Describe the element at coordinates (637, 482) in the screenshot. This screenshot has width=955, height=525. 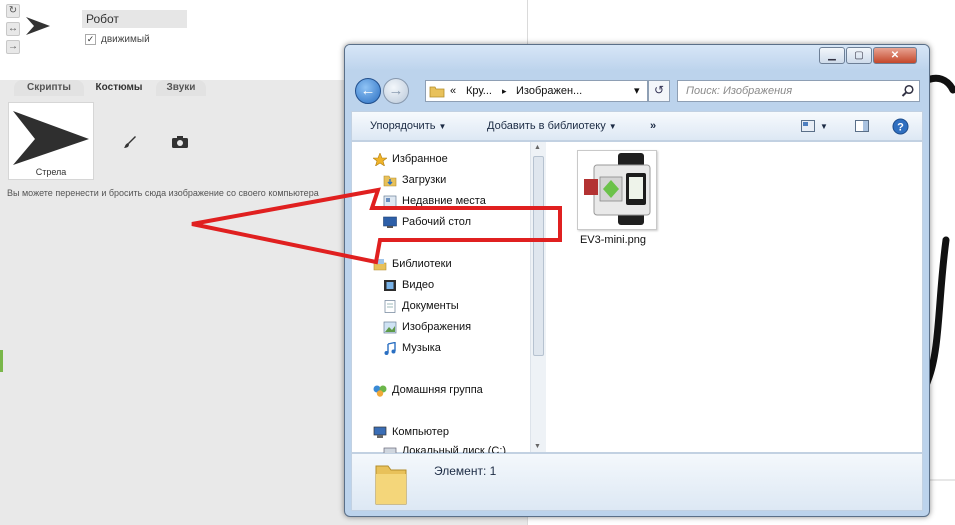
I see `details-pane: Элемент: 1` at that location.